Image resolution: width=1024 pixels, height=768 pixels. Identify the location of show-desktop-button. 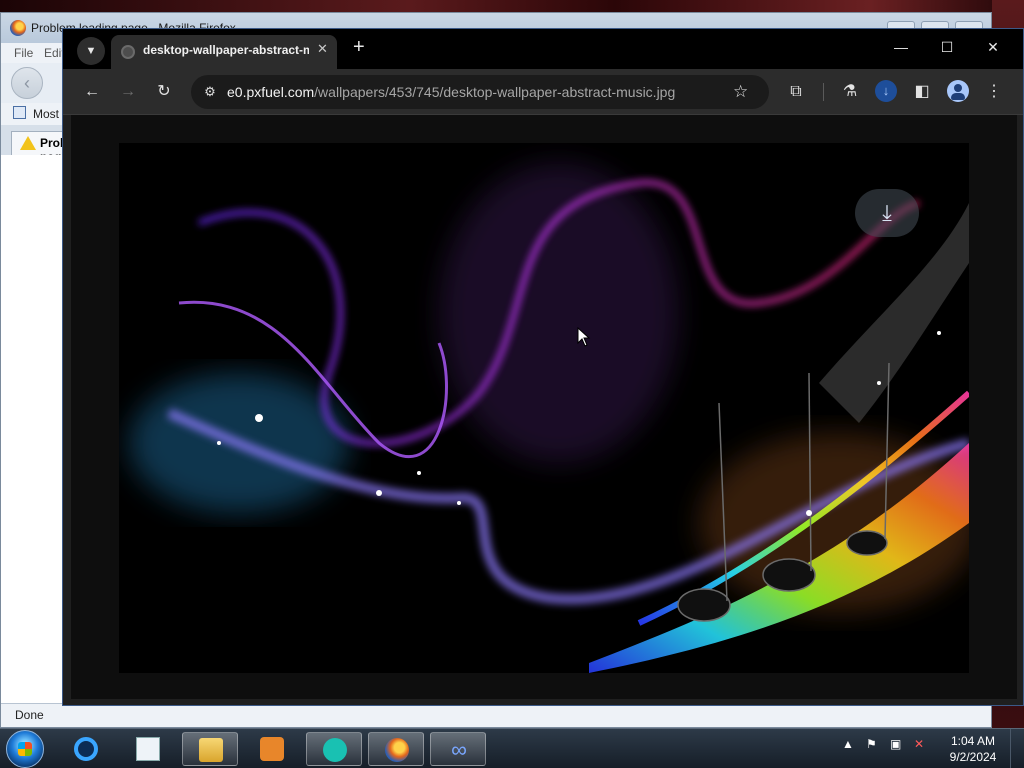
(1017, 748).